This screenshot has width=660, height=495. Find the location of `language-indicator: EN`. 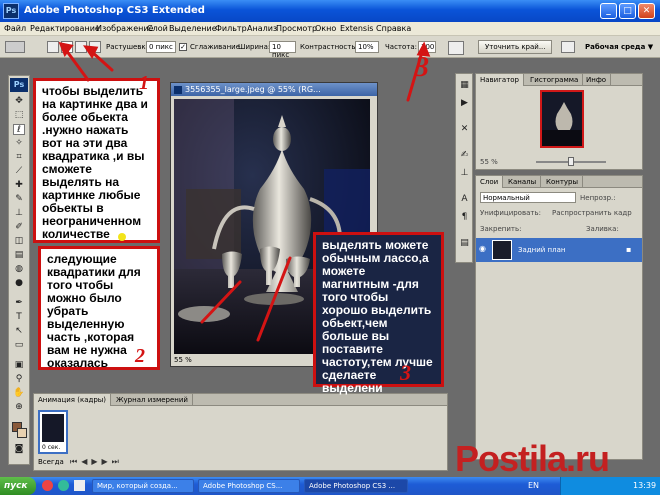

language-indicator: EN is located at coordinates (533, 485).